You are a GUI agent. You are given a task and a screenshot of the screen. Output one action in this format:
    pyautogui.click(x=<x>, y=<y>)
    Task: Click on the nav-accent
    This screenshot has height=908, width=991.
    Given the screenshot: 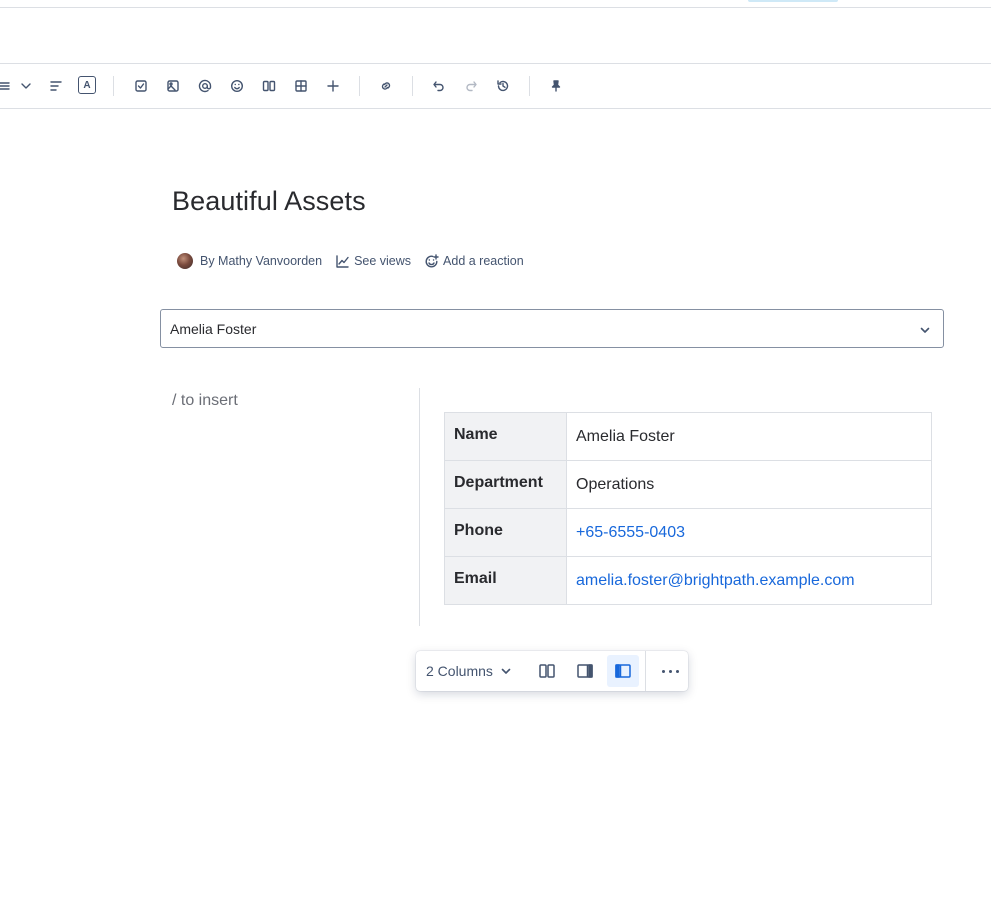 What is the action you would take?
    pyautogui.click(x=793, y=1)
    